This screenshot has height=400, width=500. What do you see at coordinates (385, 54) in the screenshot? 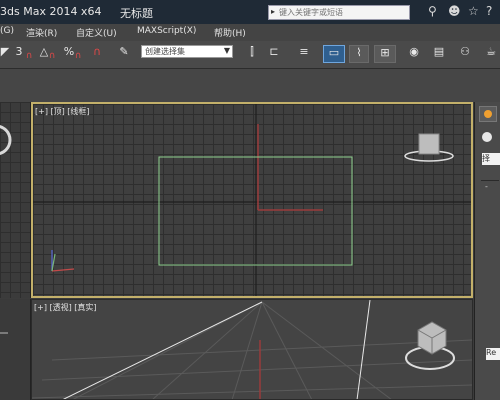
I see `schematic-view-button: ⊞` at bounding box center [385, 54].